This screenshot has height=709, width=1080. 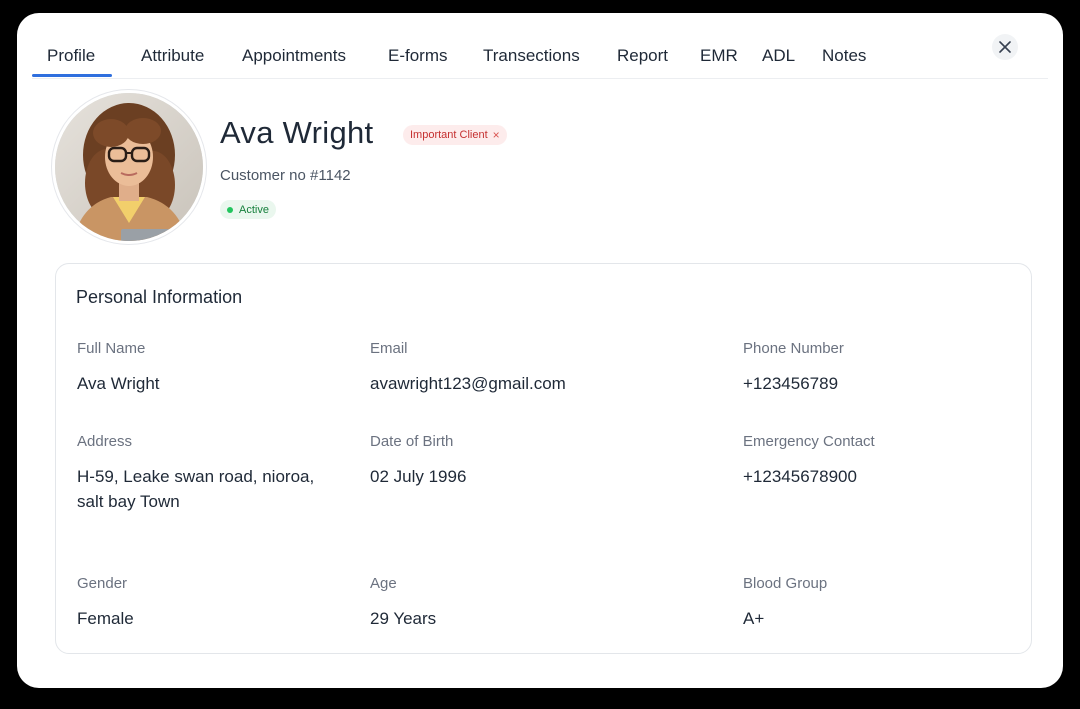 What do you see at coordinates (172, 56) in the screenshot?
I see `tab-attribute: Attribute` at bounding box center [172, 56].